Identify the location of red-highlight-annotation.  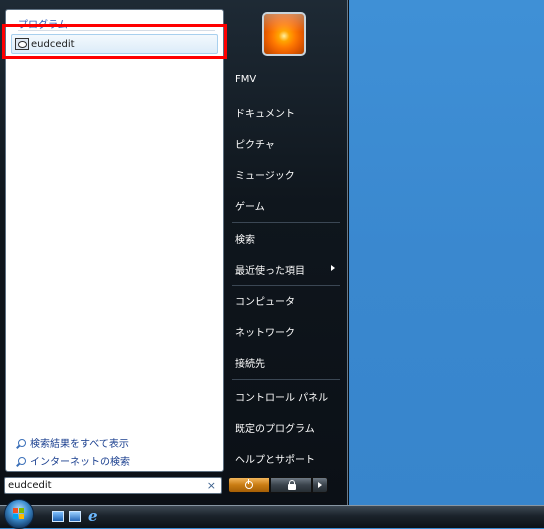
(114, 41).